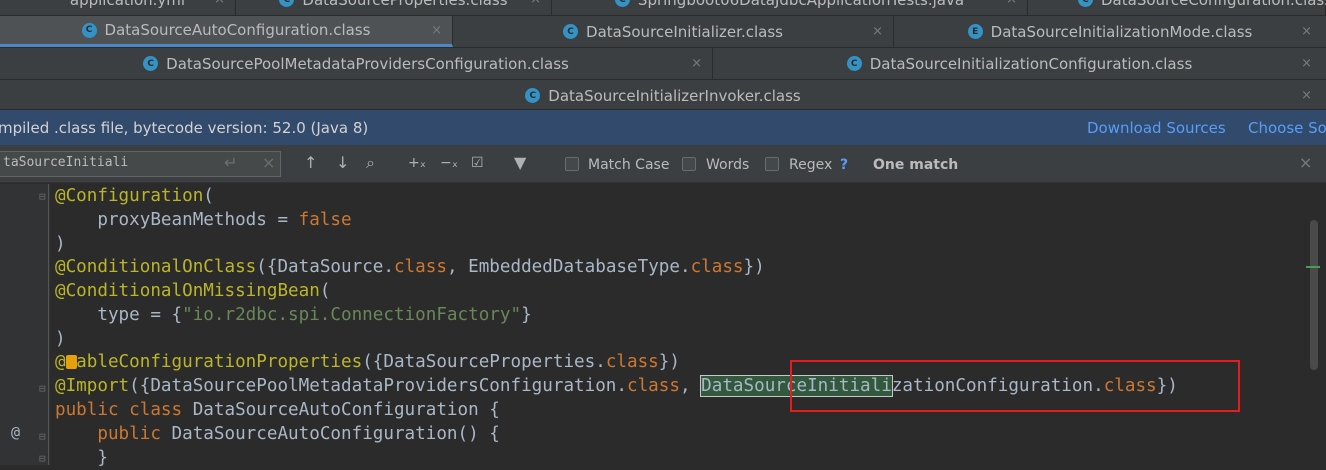 The width and height of the screenshot is (1326, 470). What do you see at coordinates (629, 165) in the screenshot?
I see `match-case-label: Match Case` at bounding box center [629, 165].